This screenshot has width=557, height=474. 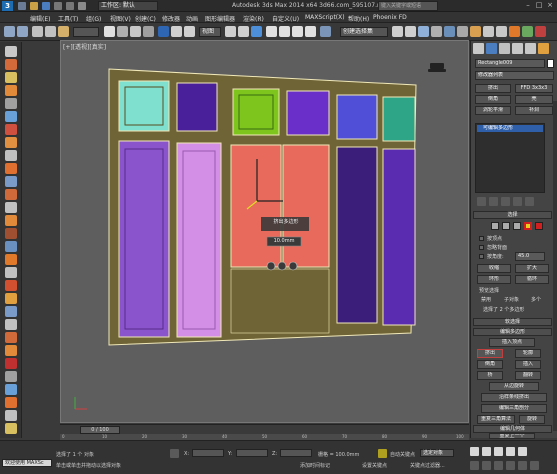 I want to click on extrude-button: 挤出, so click(x=490, y=353).